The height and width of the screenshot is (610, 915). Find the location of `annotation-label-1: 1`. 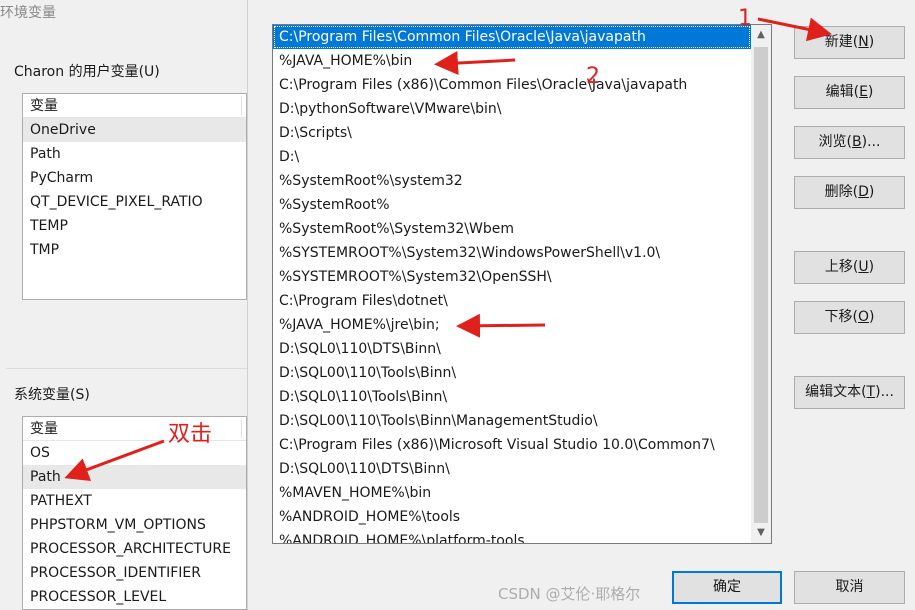

annotation-label-1: 1 is located at coordinates (745, 18).